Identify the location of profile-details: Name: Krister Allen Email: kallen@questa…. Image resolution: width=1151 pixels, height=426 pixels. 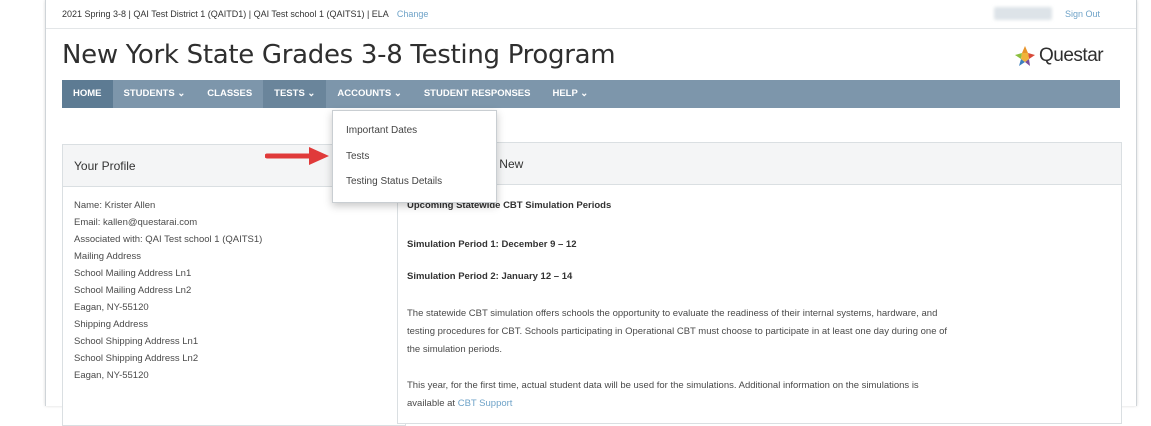
(168, 290).